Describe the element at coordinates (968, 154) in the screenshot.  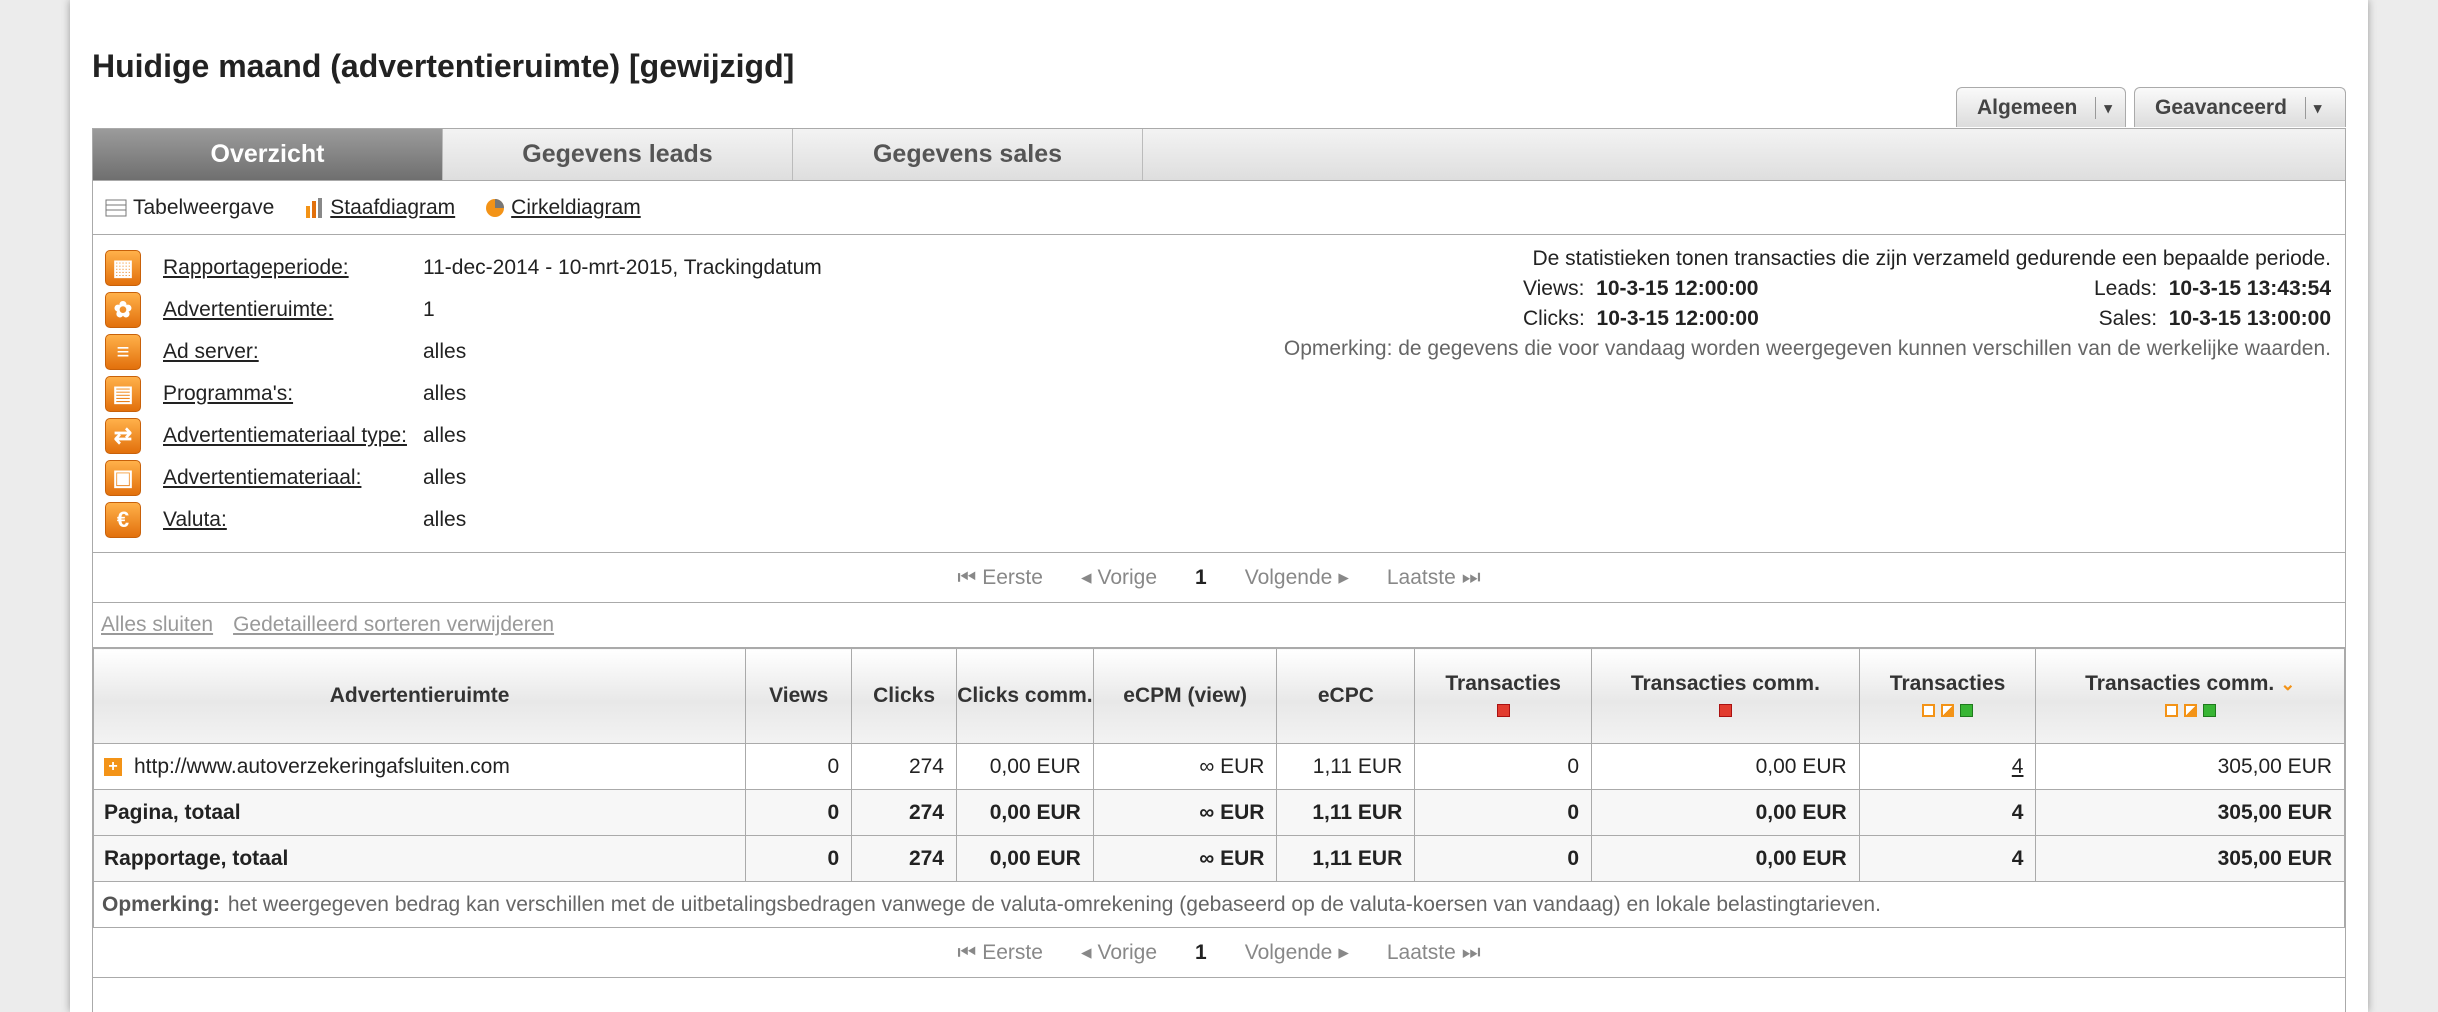
I see `tab-gegevens-sales: Gegevens sales` at that location.